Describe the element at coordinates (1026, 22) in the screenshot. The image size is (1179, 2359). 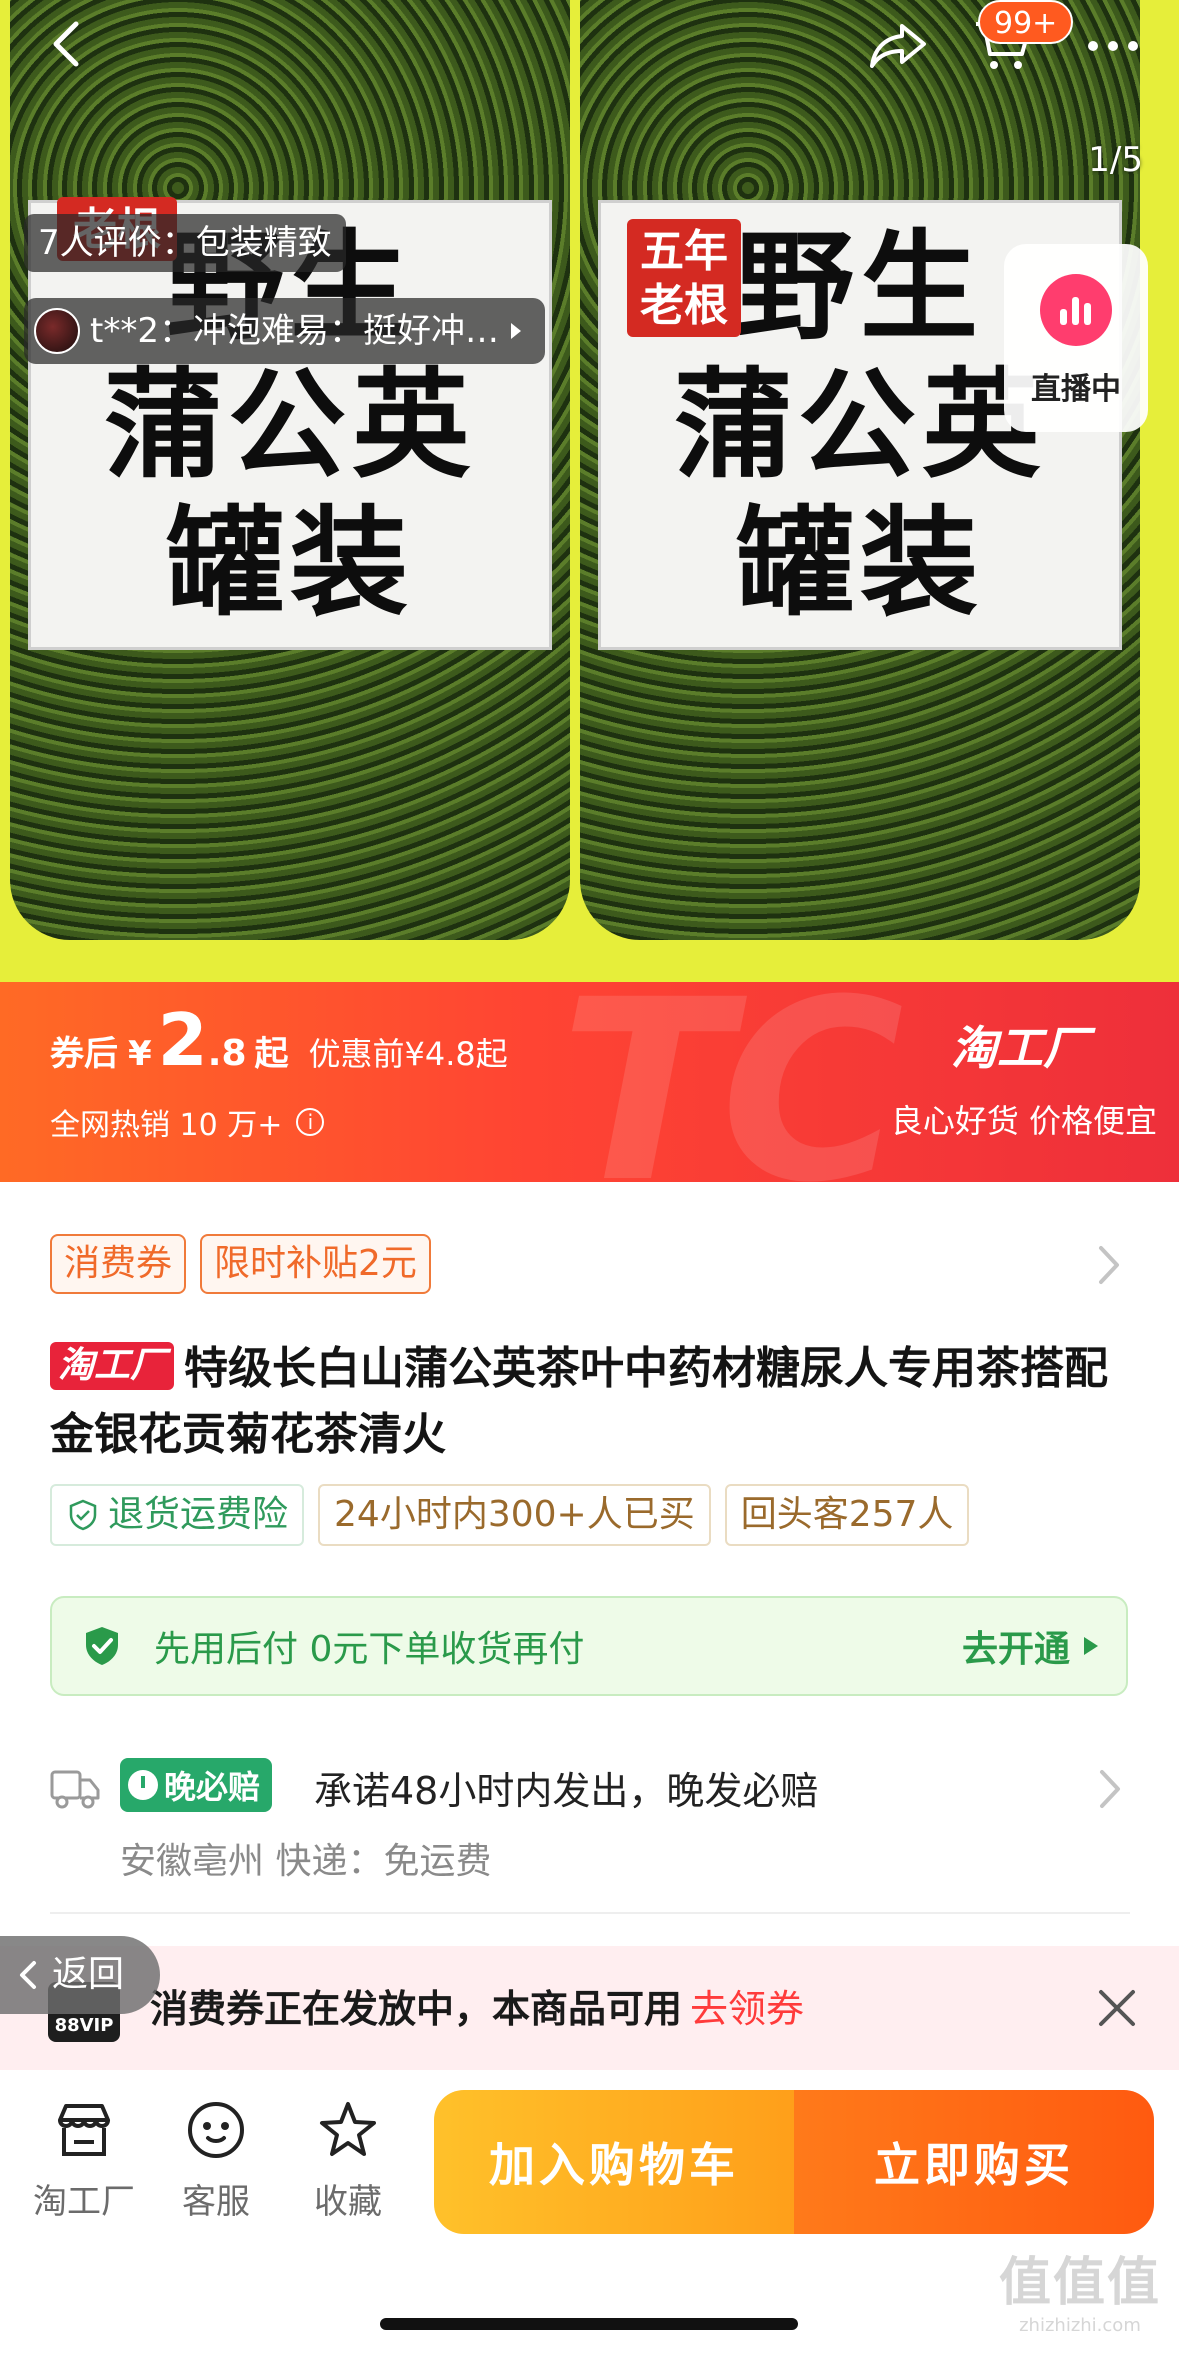
I see `cart-count-badge: 99+` at that location.